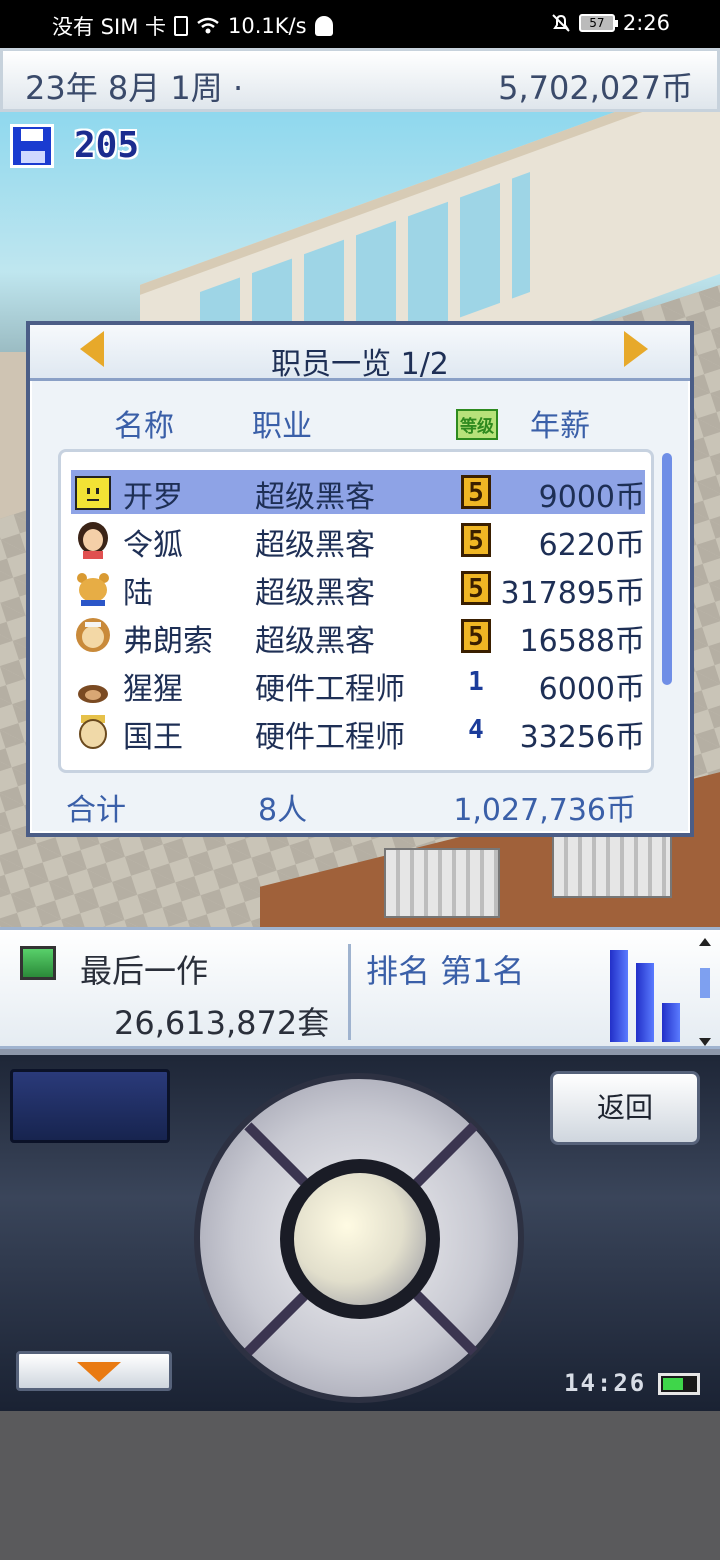 The image size is (720, 1560). I want to click on staff-grade-badge: 4, so click(476, 730).